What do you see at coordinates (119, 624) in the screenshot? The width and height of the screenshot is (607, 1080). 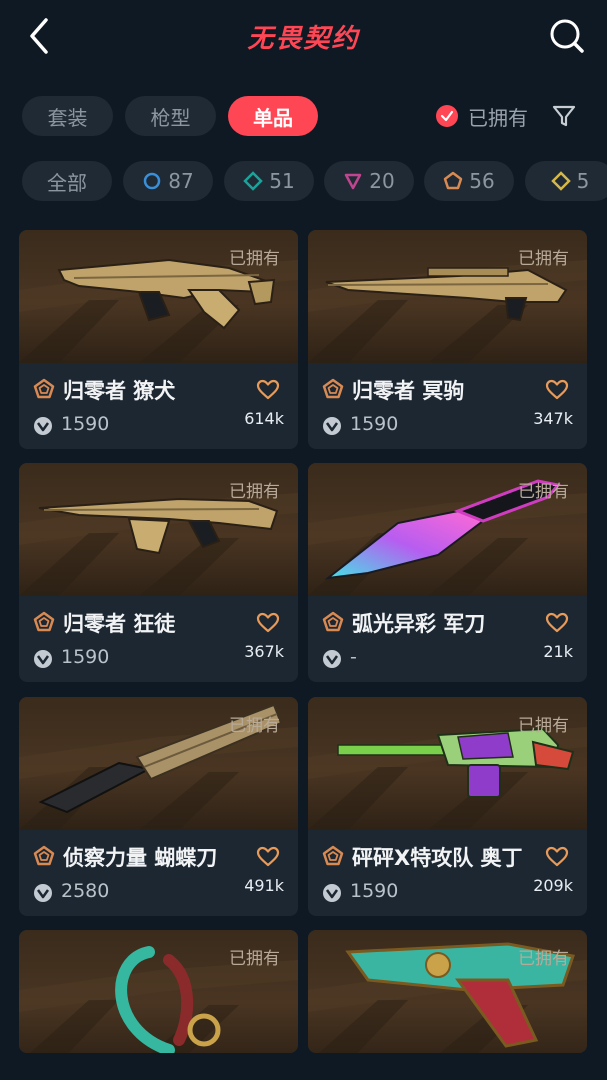 I see `item-name: 归零者 狂徒` at bounding box center [119, 624].